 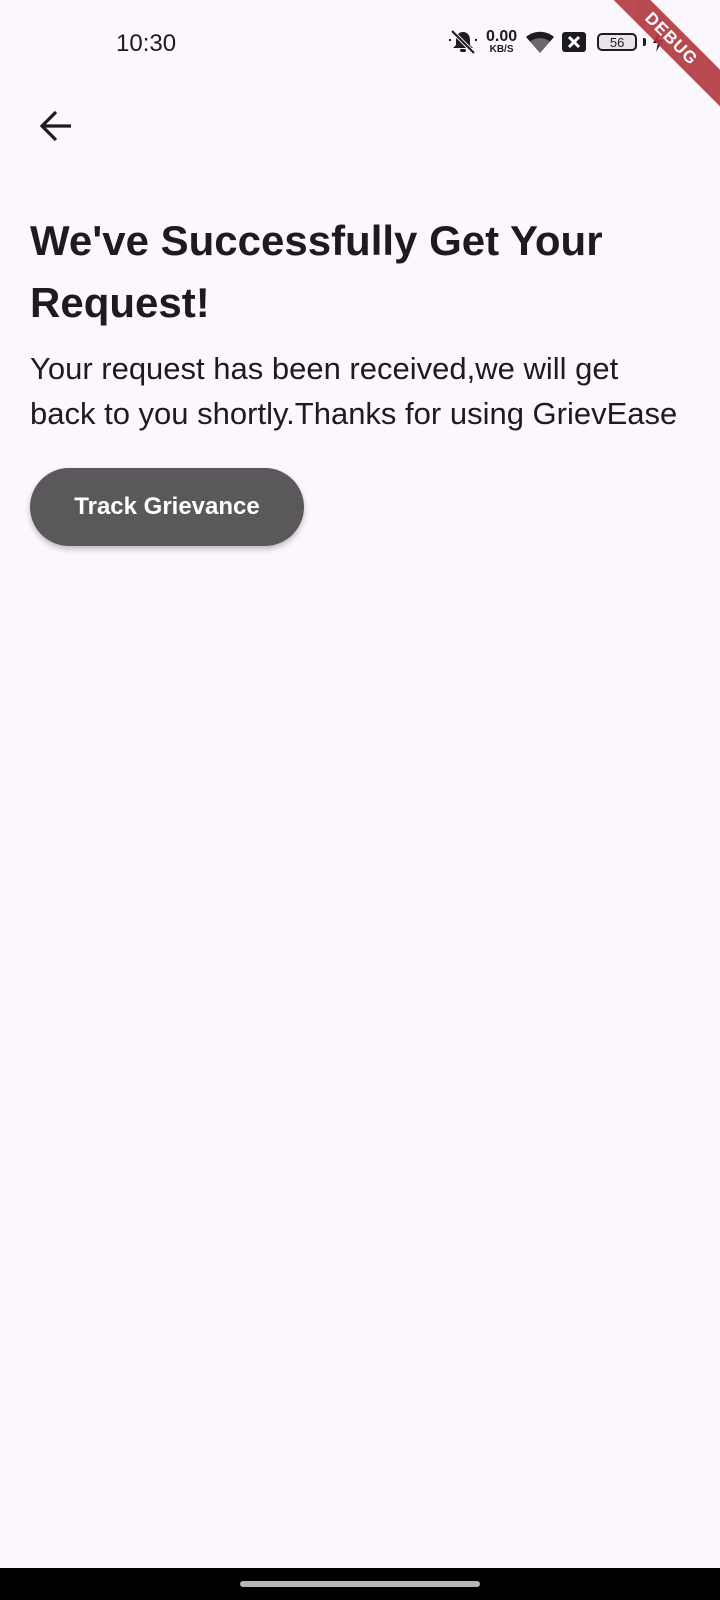 I want to click on net-speed-unit: KB/S, so click(x=501, y=49).